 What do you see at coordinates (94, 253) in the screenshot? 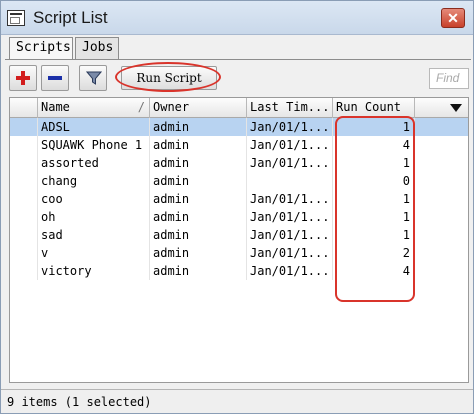
I see `cell-name: v` at bounding box center [94, 253].